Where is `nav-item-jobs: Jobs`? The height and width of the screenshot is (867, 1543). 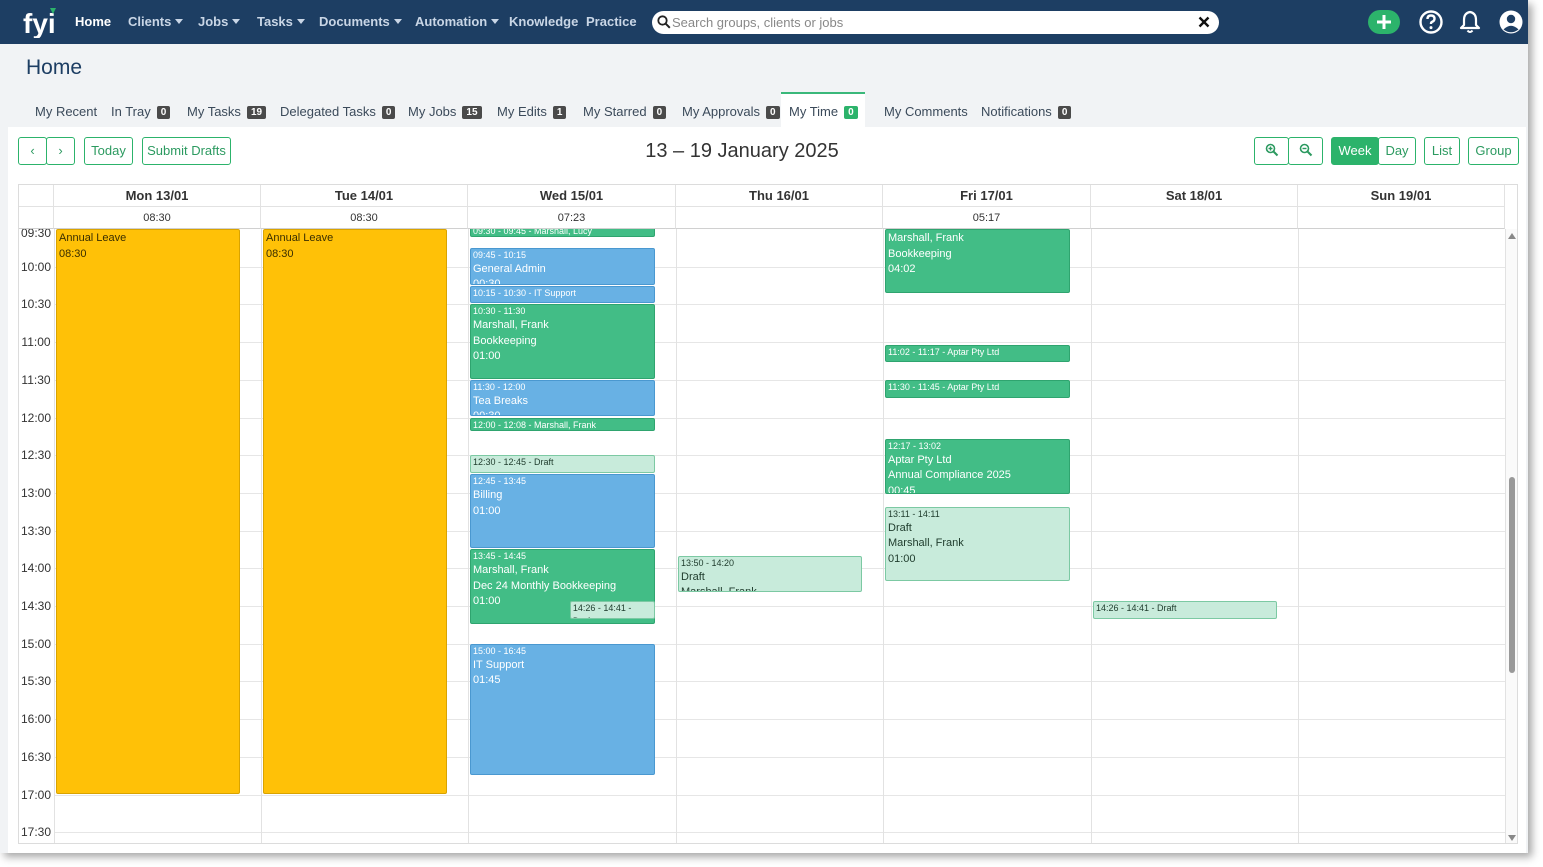 nav-item-jobs: Jobs is located at coordinates (219, 21).